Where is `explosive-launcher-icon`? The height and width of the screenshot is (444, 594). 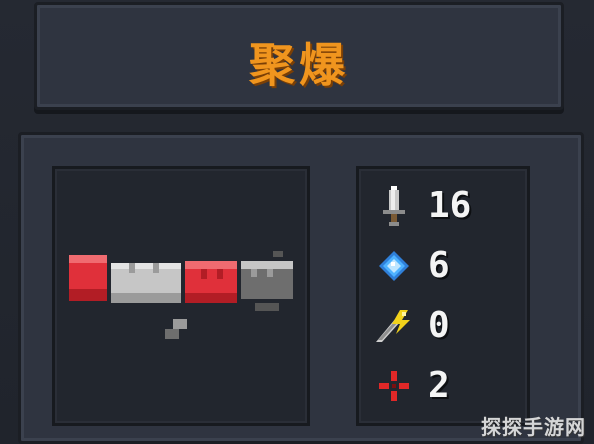
explosive-launcher-icon is located at coordinates (181, 295).